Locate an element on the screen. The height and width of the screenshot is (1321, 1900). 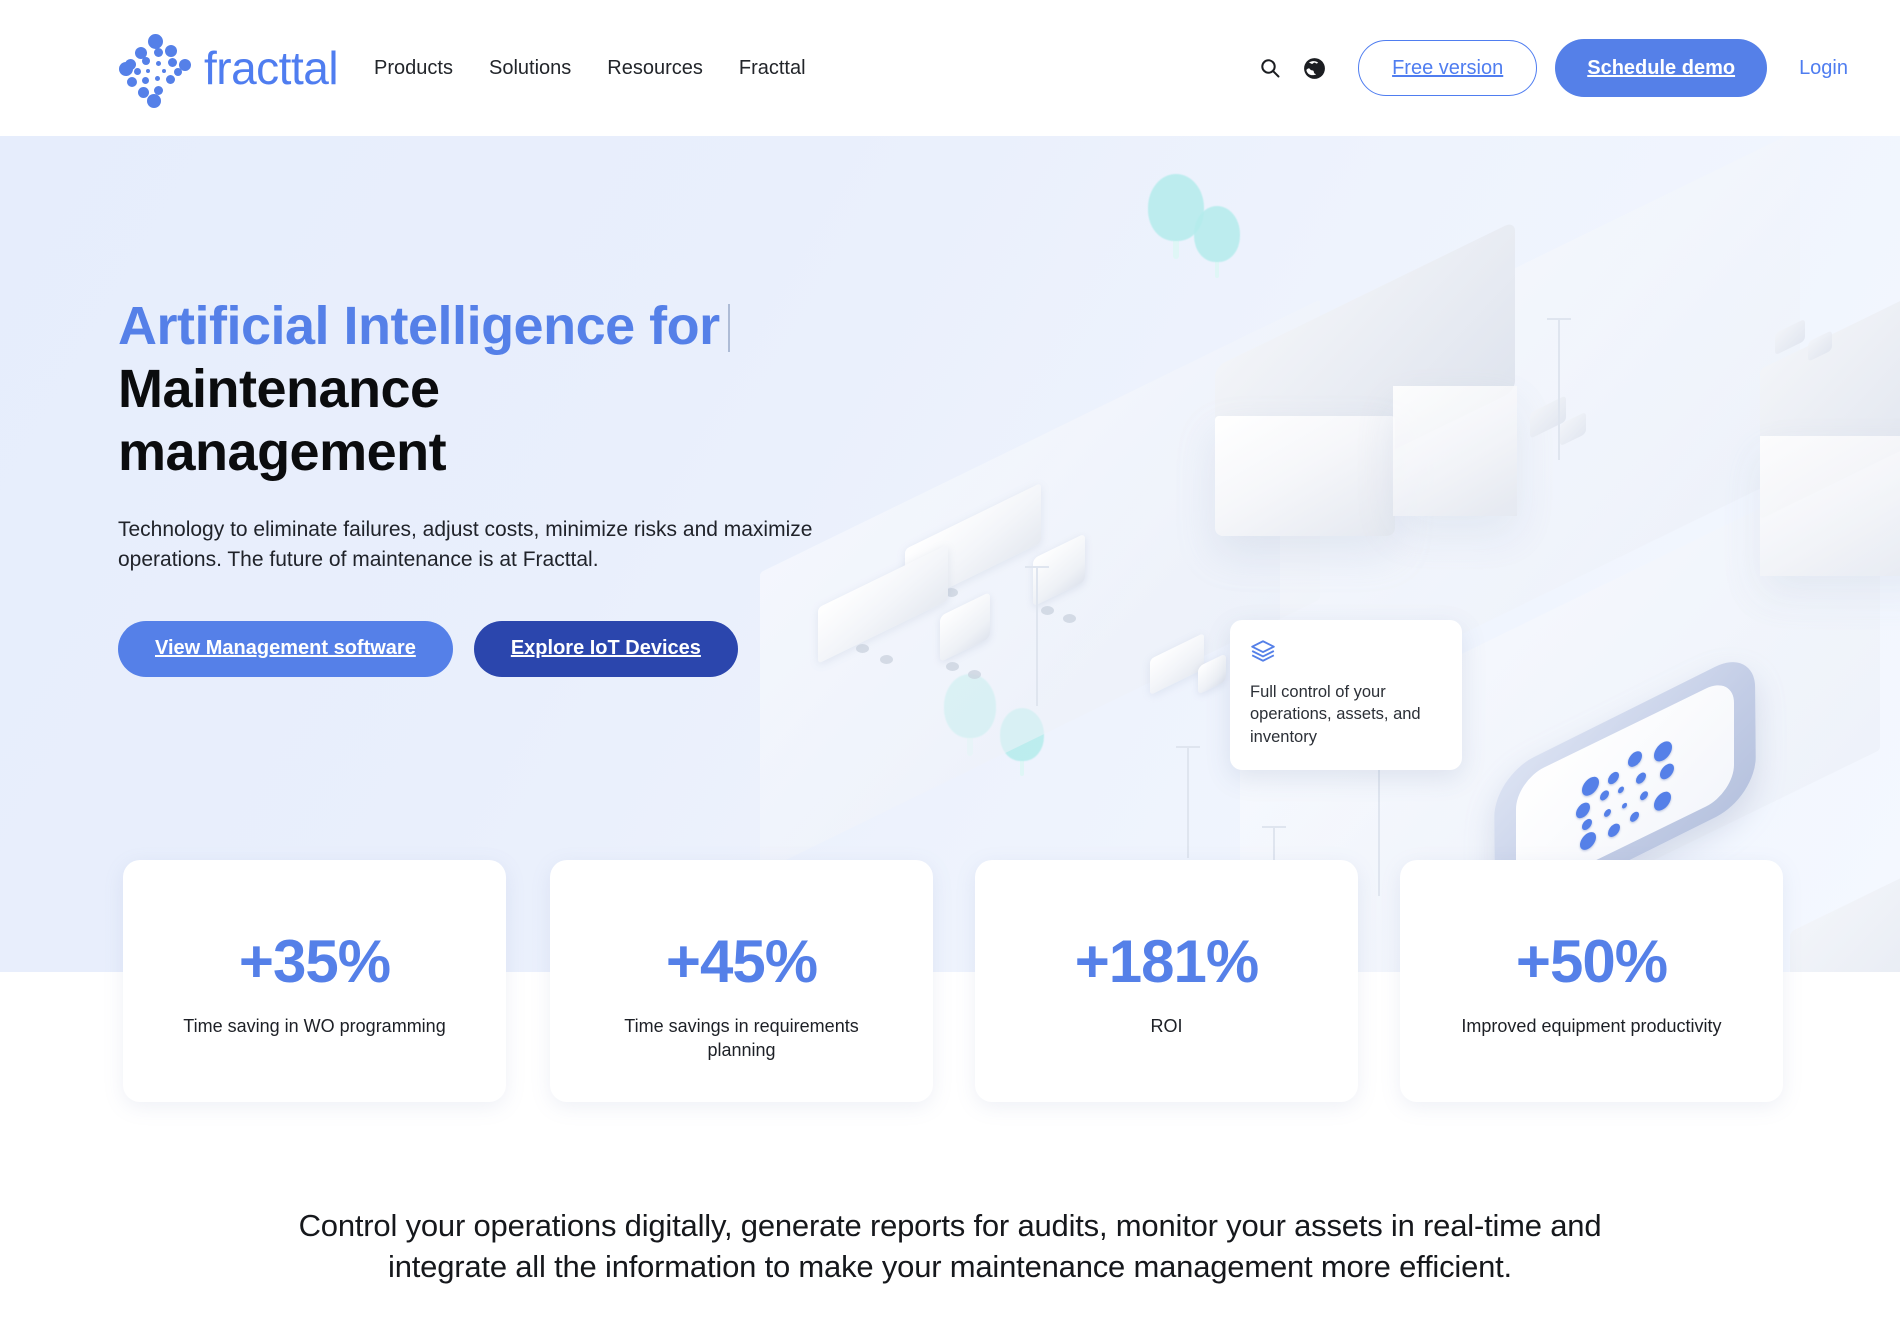
stat-value: +50% is located at coordinates (1591, 961).